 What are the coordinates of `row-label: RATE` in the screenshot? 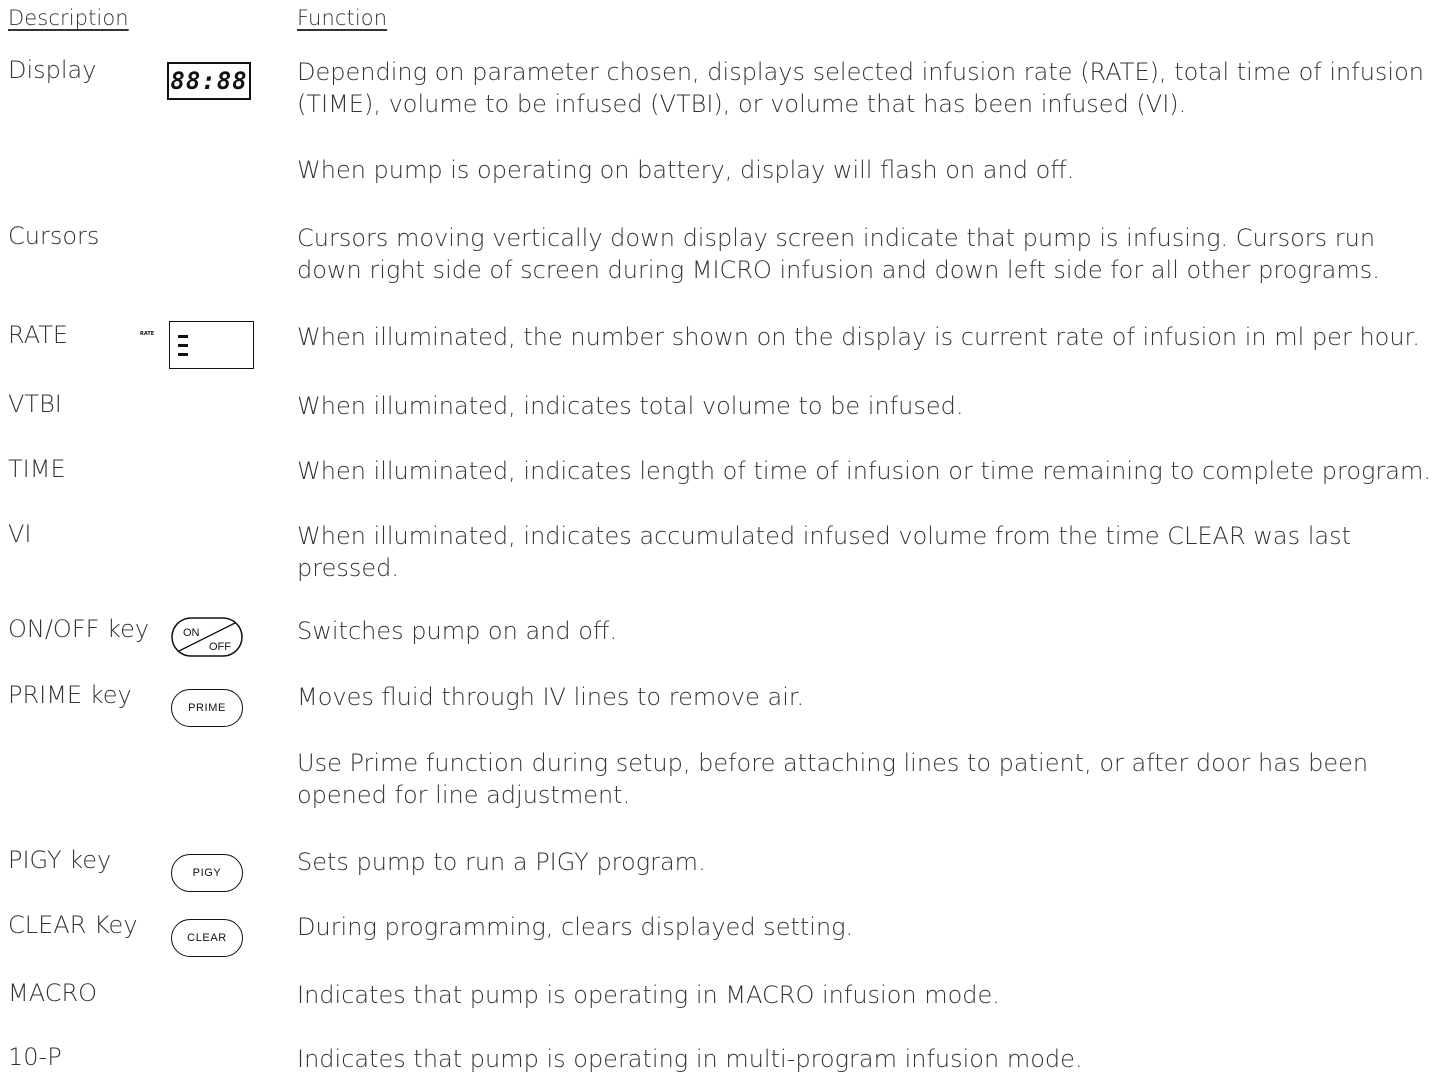 It's located at (38, 335).